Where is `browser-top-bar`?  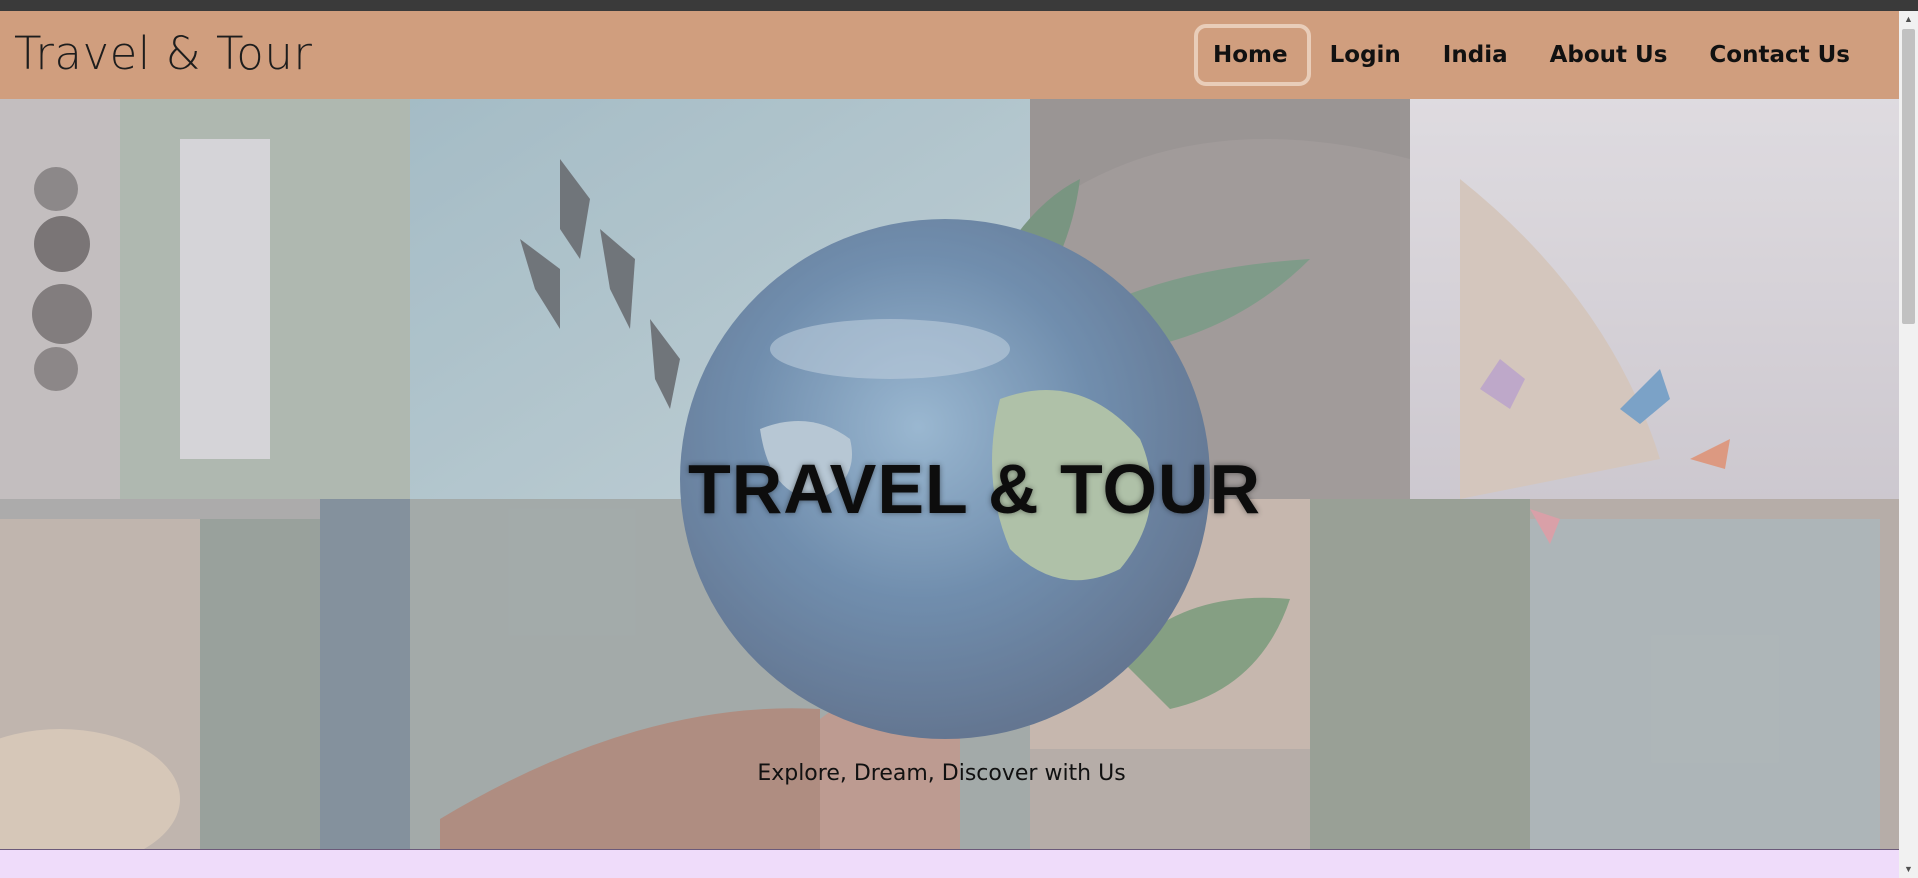 browser-top-bar is located at coordinates (959, 5).